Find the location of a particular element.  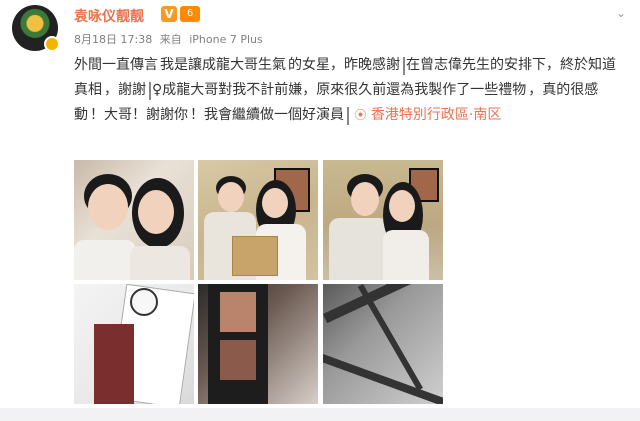

photo-2-person2-face is located at coordinates (275, 203).